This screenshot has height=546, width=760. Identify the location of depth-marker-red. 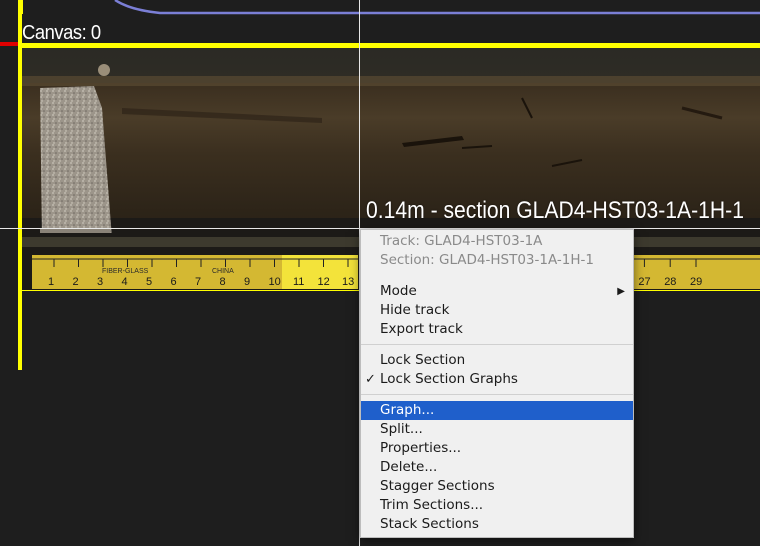
(10, 44).